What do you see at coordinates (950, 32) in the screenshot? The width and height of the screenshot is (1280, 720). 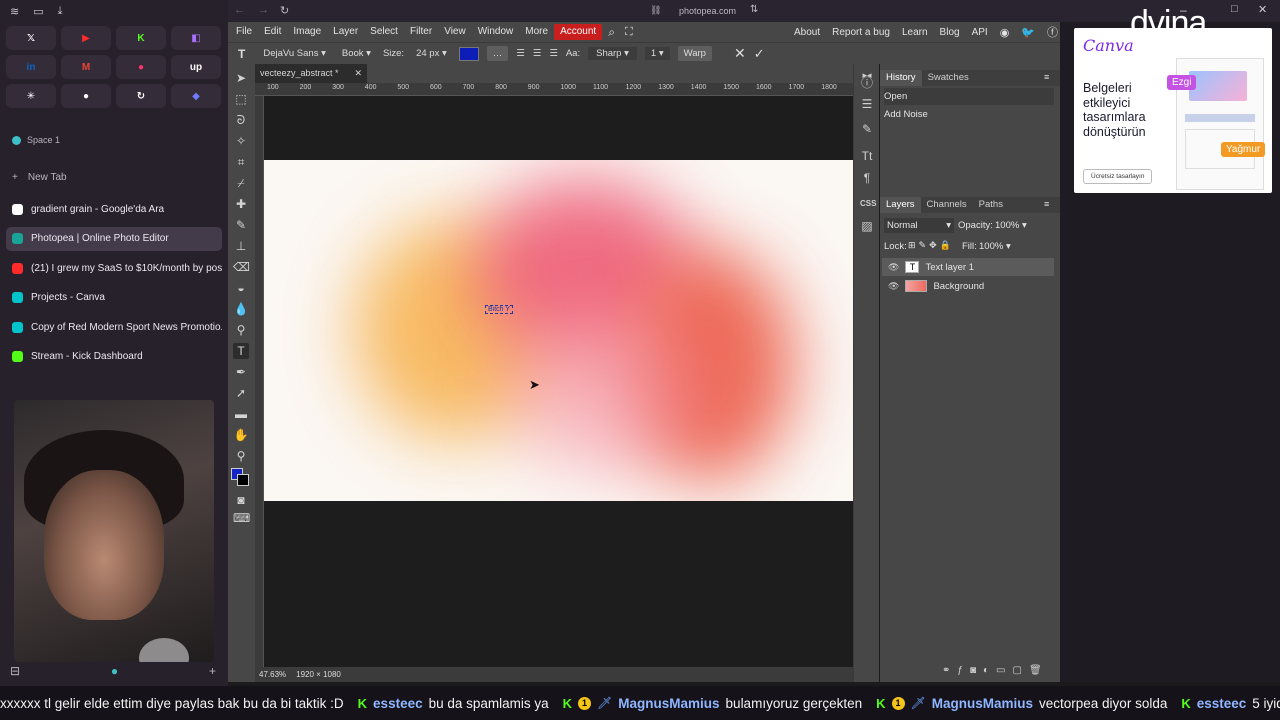 I see `menu-link-blog: Blog` at bounding box center [950, 32].